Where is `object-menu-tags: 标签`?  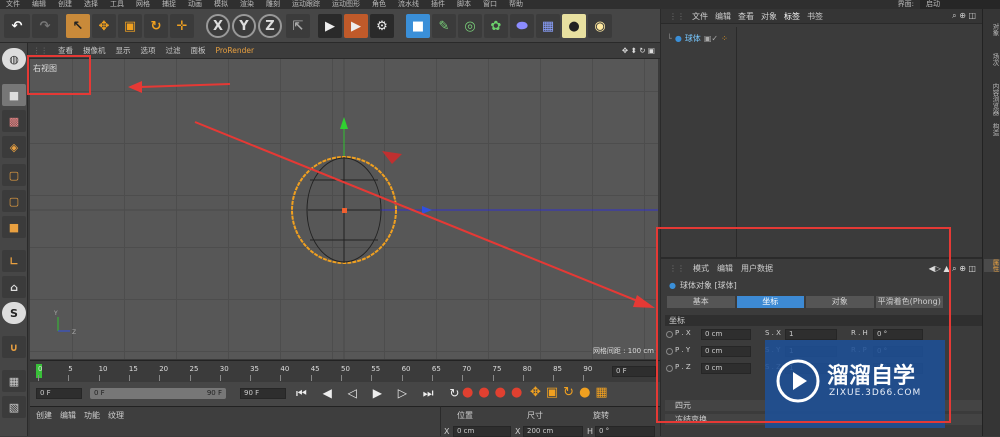 object-menu-tags: 标签 is located at coordinates (792, 16).